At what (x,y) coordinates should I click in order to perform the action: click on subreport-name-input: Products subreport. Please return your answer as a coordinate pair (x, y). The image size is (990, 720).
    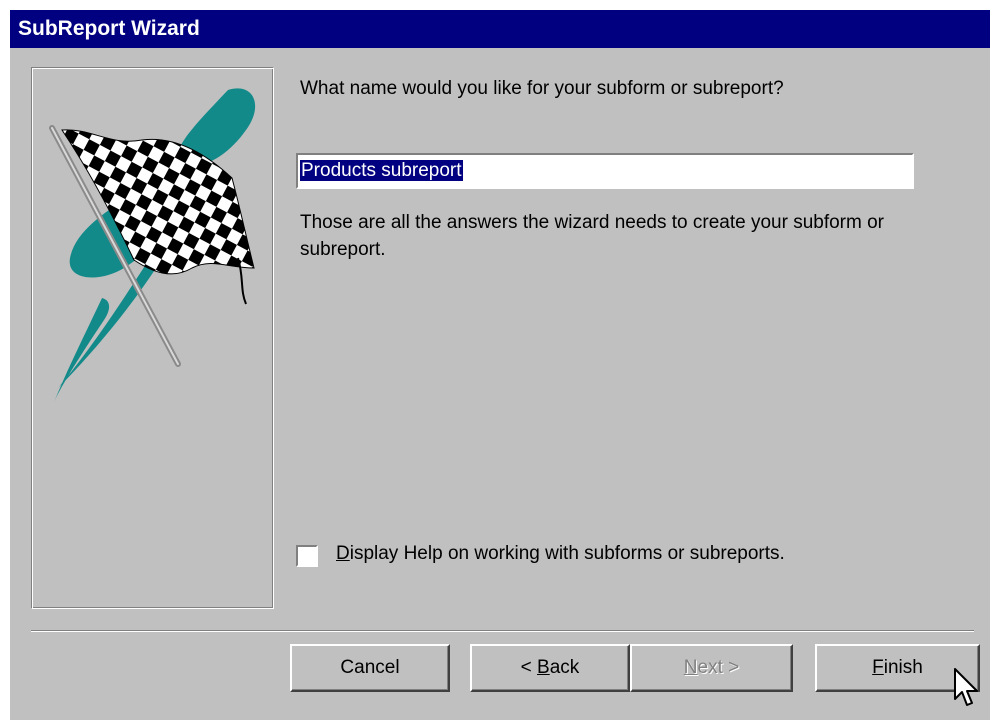
    Looking at the image, I should click on (605, 171).